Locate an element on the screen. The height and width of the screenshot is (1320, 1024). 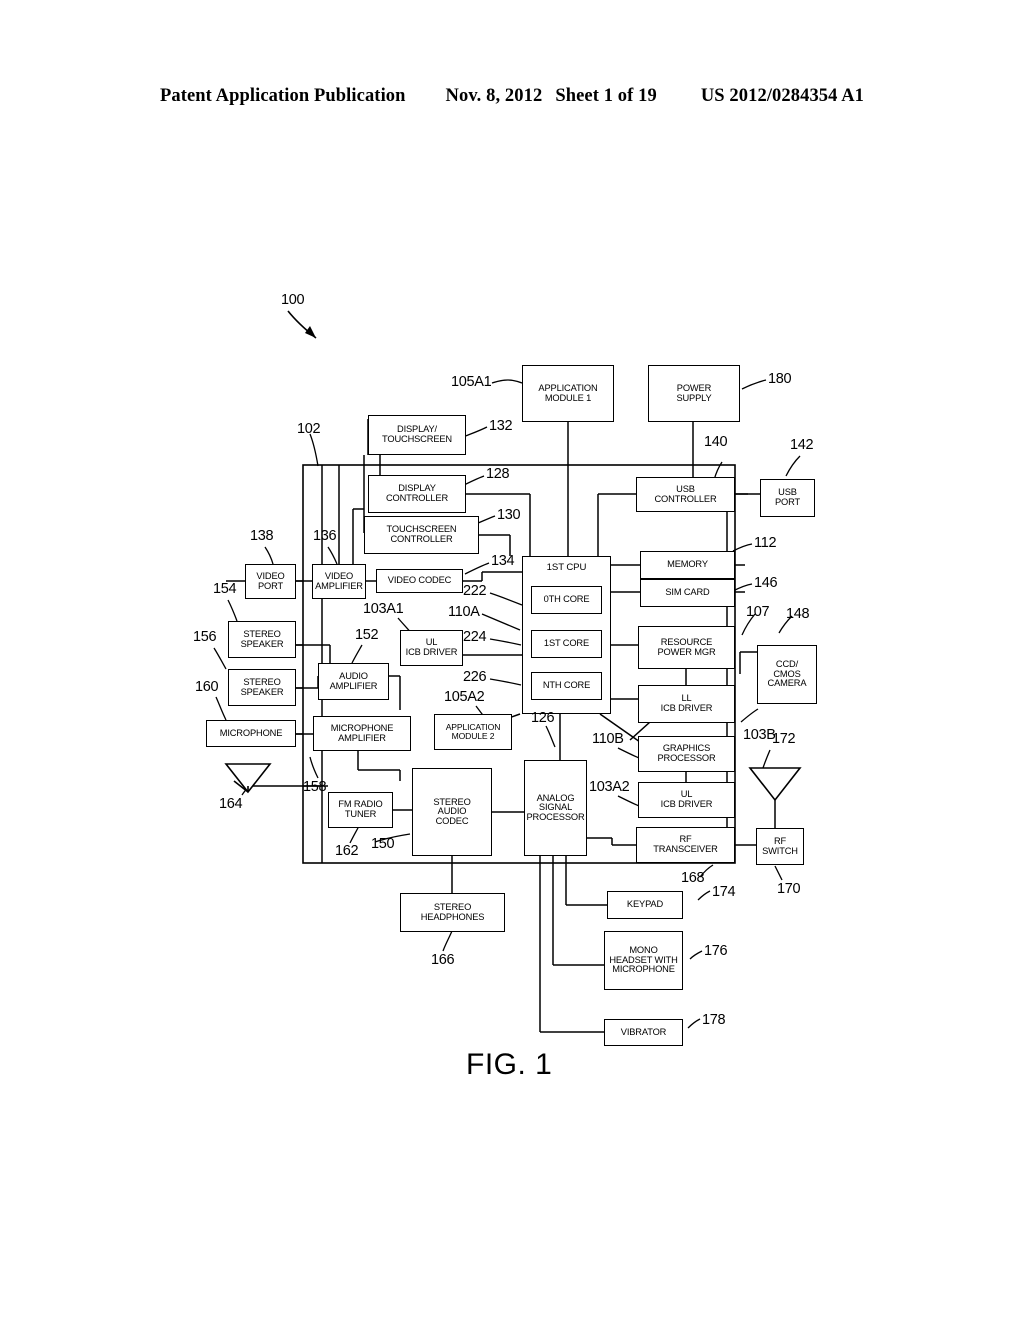
ref-142: 142 is located at coordinates (802, 445).